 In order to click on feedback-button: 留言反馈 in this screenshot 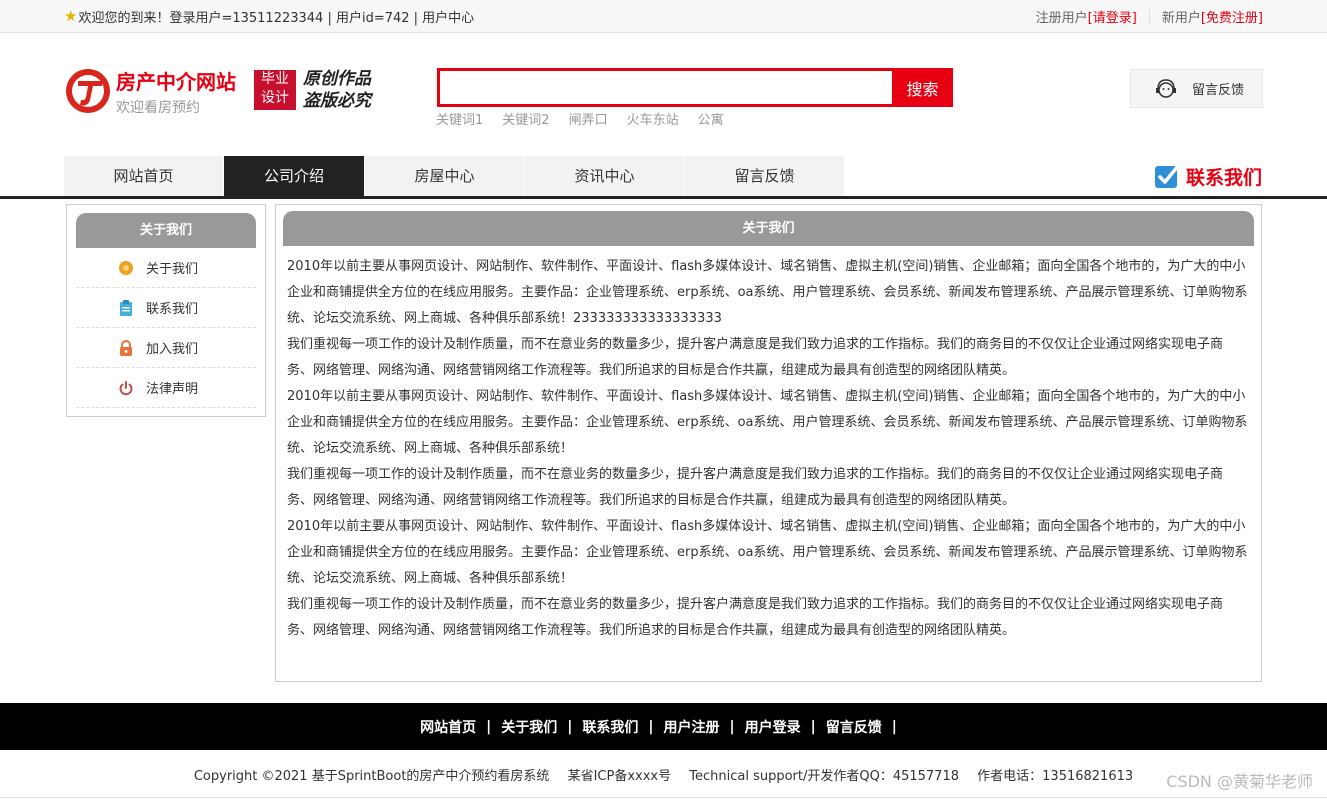, I will do `click(1196, 88)`.